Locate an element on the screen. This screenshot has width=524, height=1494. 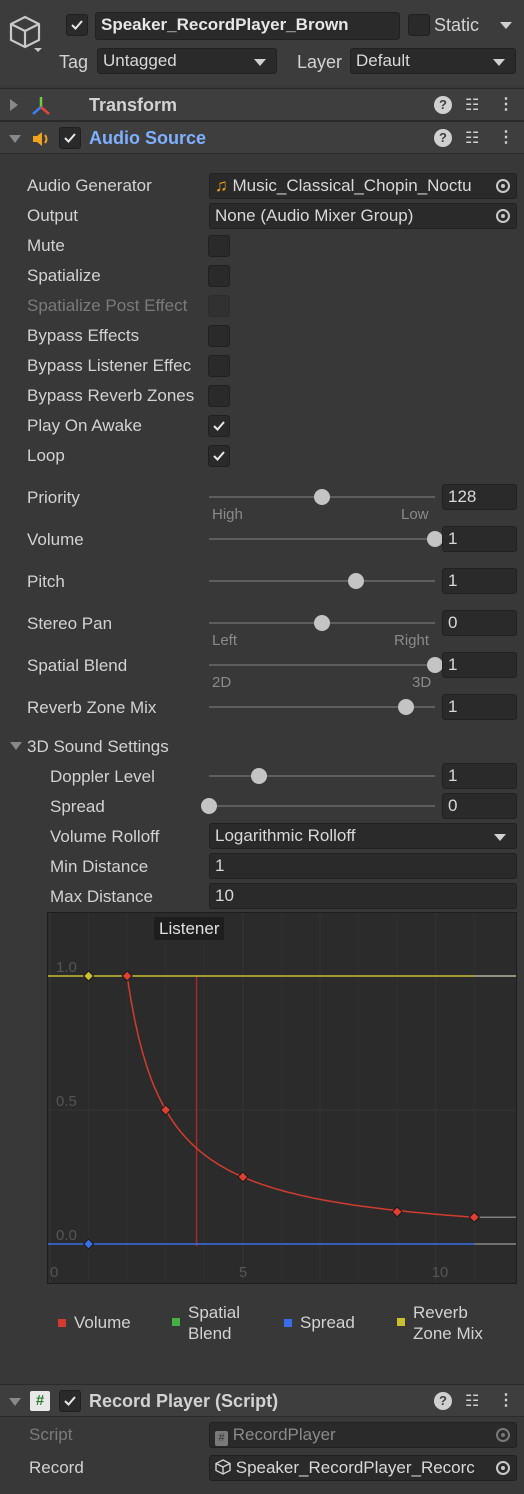
play-on-awake-checkbox is located at coordinates (219, 426).